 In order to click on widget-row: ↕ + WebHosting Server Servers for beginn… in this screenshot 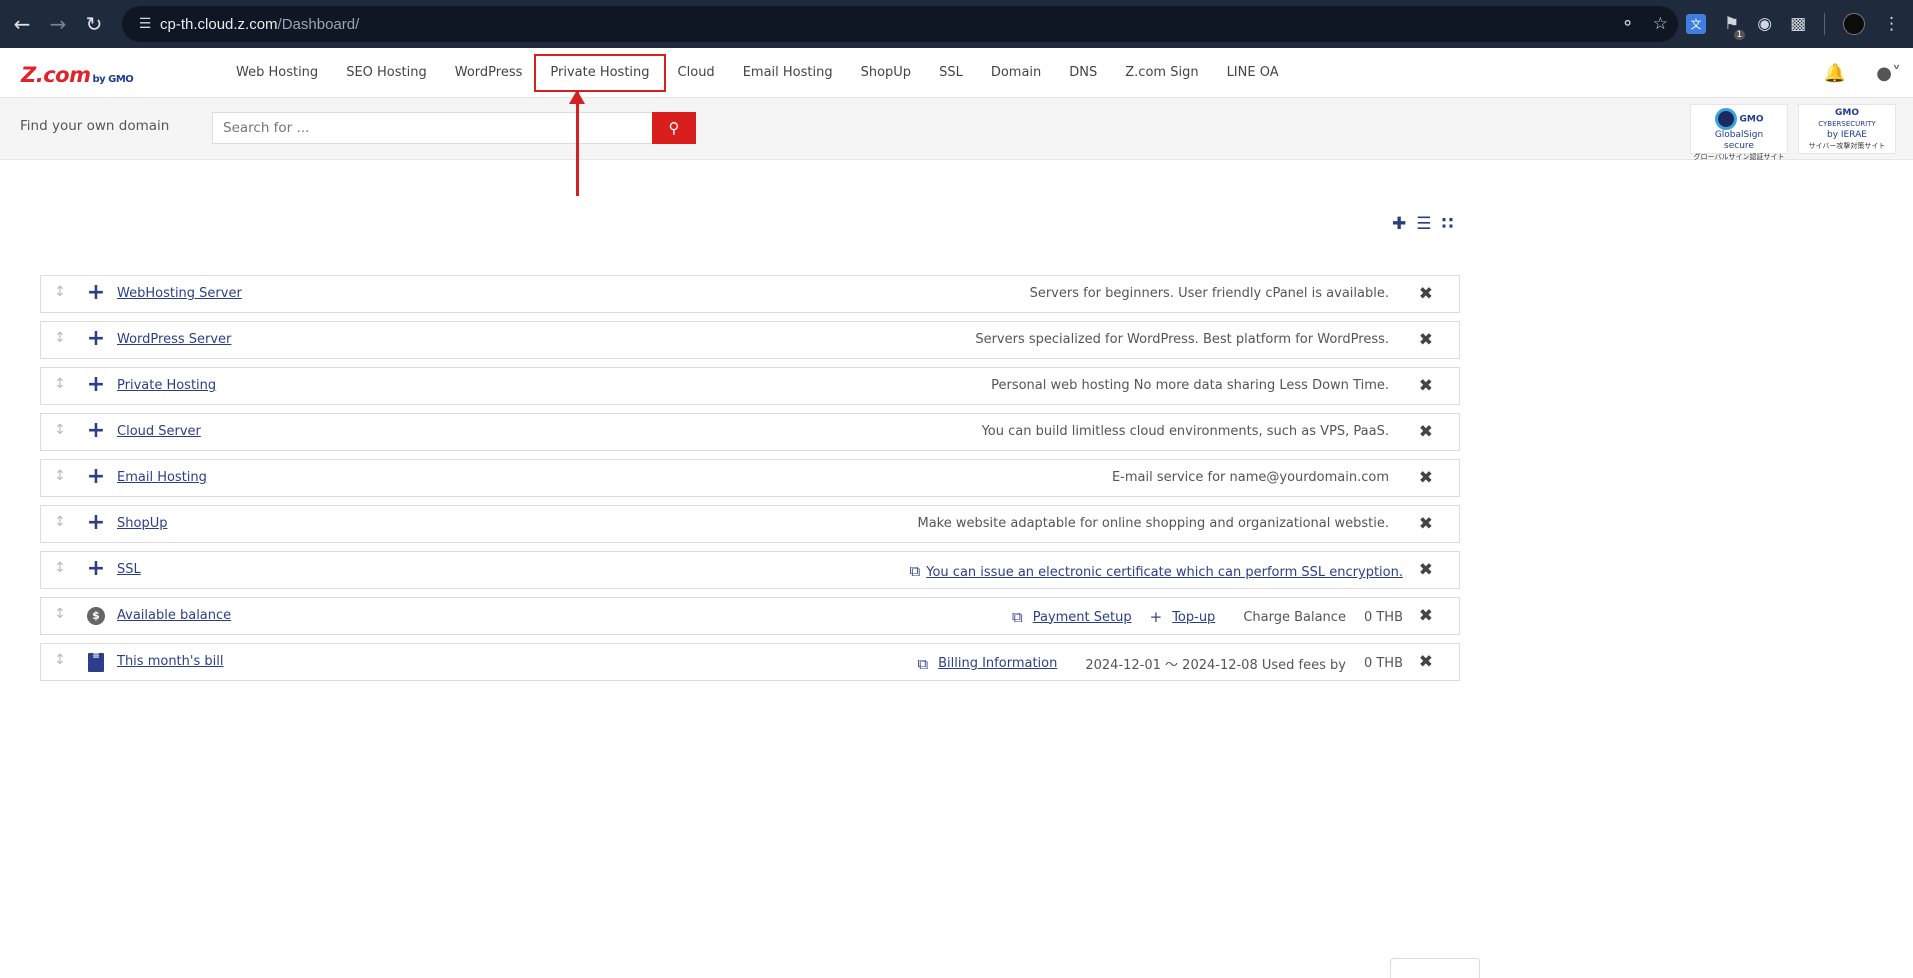, I will do `click(750, 294)`.